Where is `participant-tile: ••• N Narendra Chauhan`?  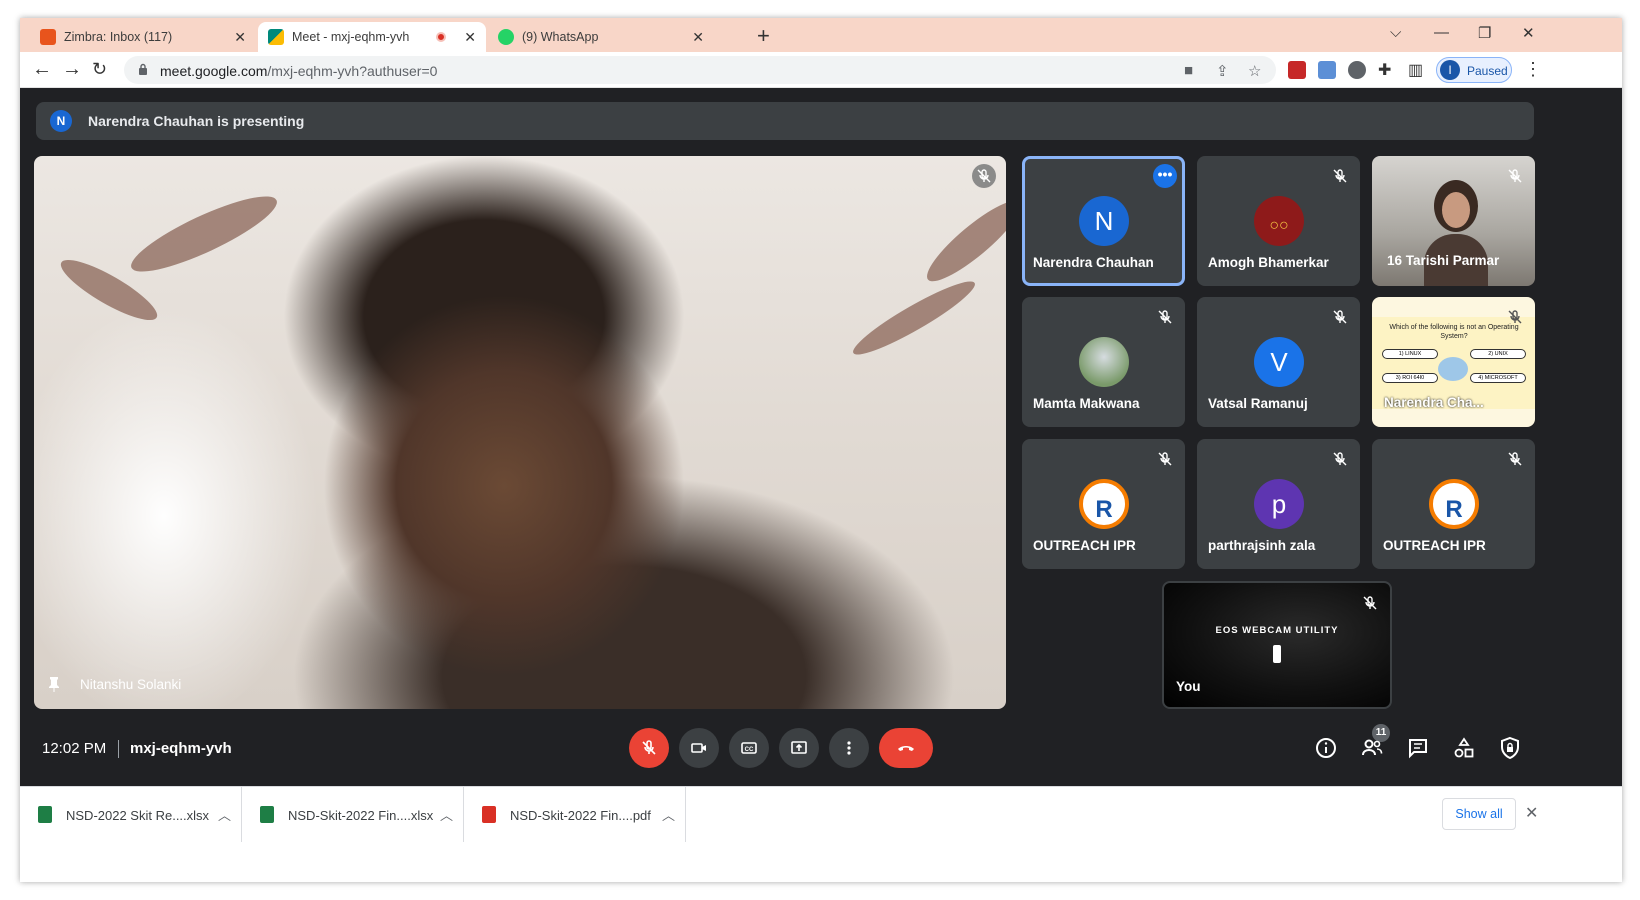
participant-tile: ••• N Narendra Chauhan is located at coordinates (1103, 221).